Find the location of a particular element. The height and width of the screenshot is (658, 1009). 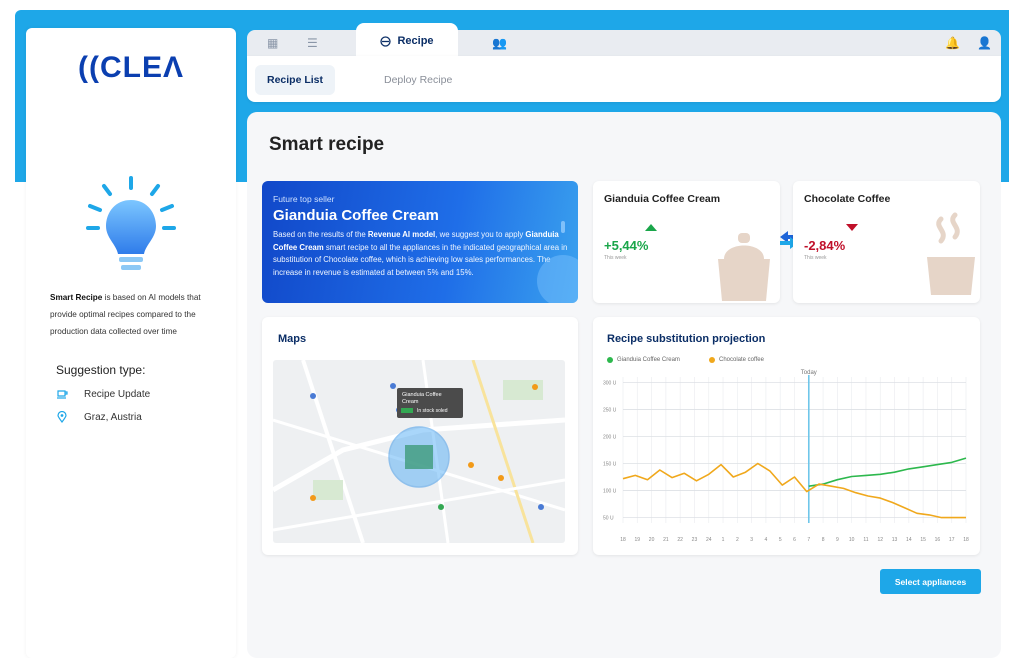

x-tick-label: 16 is located at coordinates (938, 540).